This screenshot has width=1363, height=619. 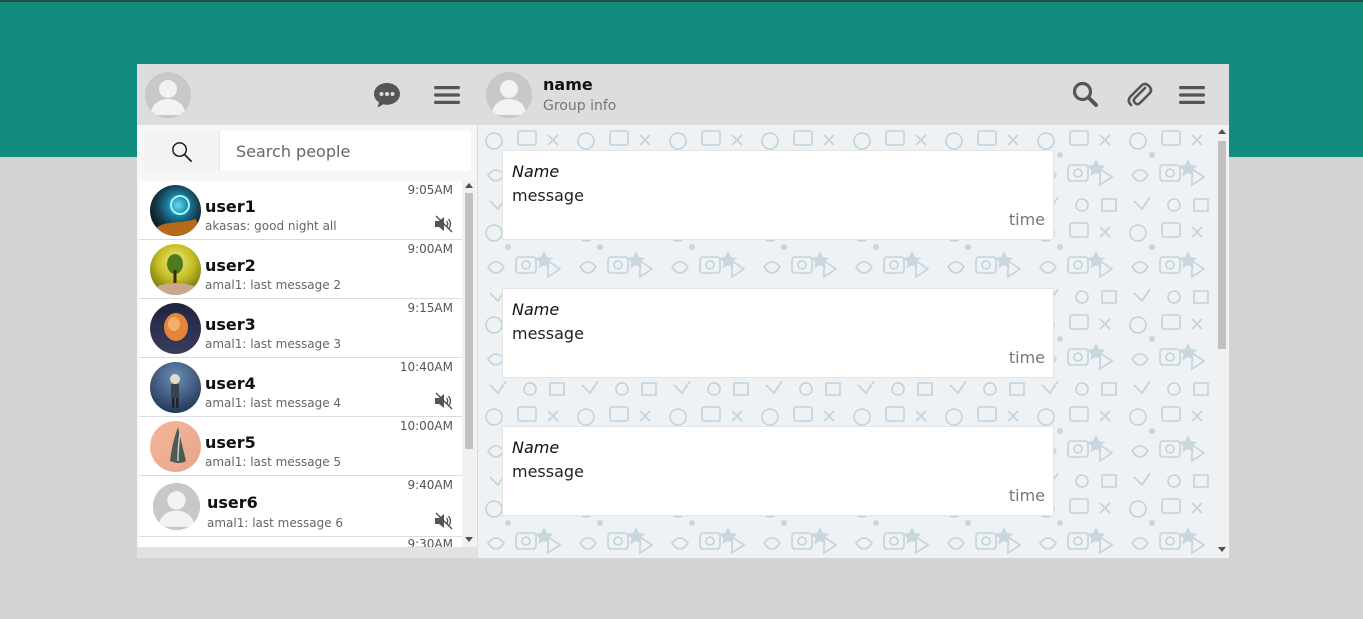 I want to click on chat-list-item-user2: user2 amal1: last message 2 9:00AM, so click(x=300, y=269).